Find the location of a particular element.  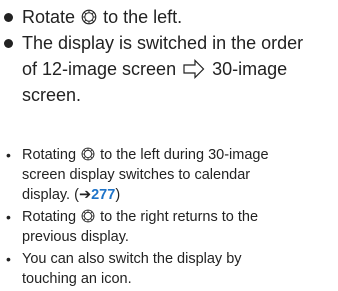

note-text-post: to the right returns to the is located at coordinates (179, 217).